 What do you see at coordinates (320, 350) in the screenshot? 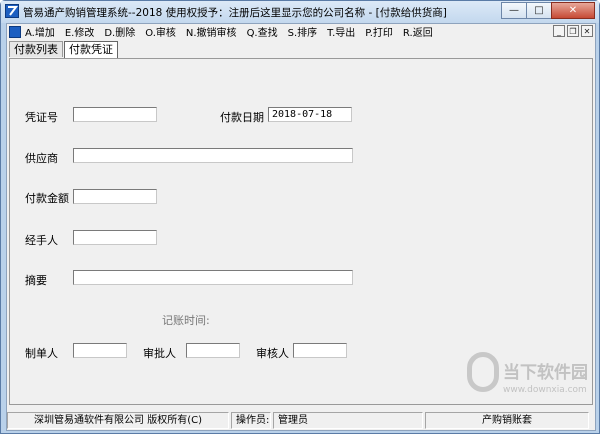
I see `reviewer-field` at bounding box center [320, 350].